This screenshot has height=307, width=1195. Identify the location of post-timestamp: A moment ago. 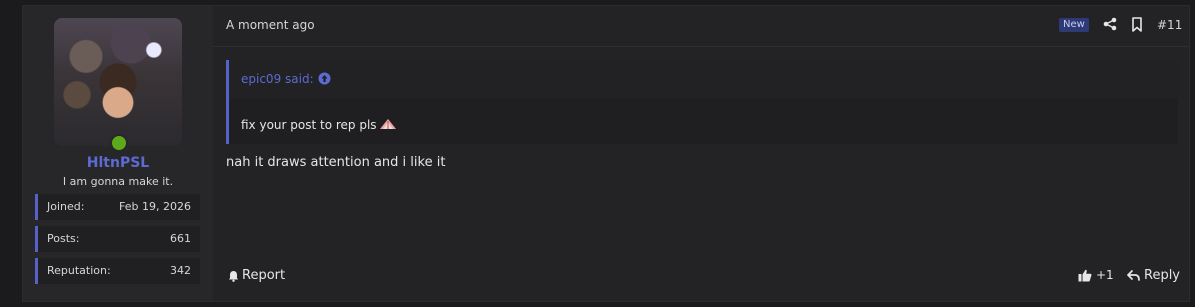
(270, 25).